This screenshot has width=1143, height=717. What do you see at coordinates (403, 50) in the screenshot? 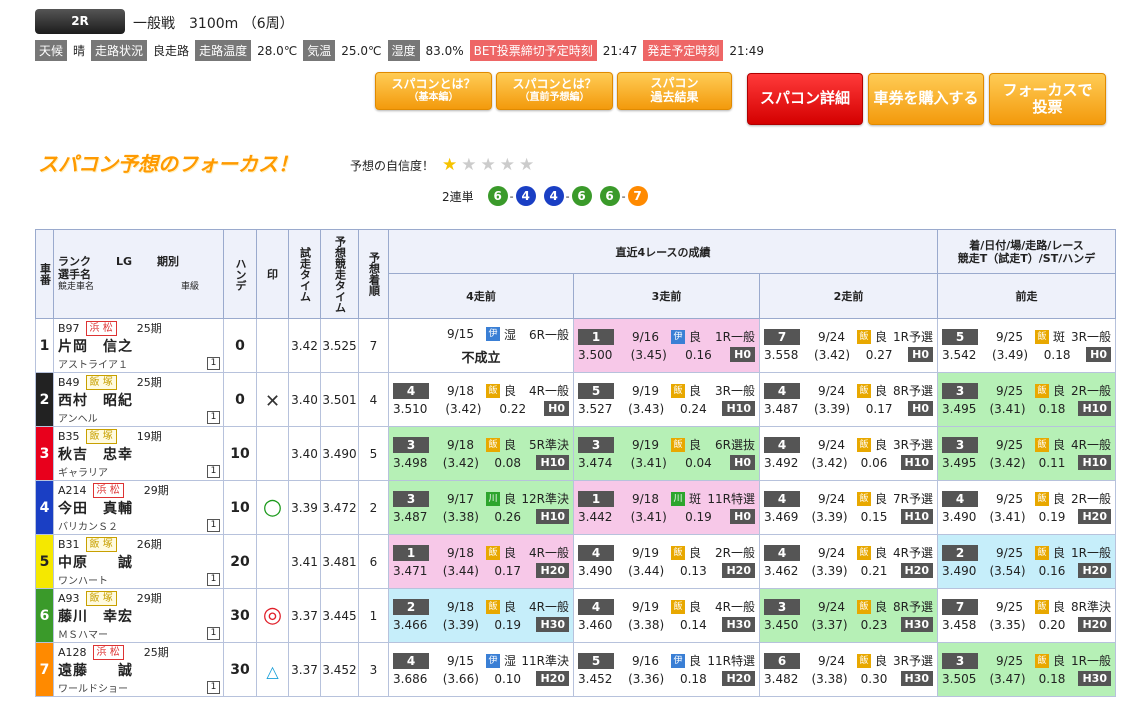
I see `humidity-label: 湿度` at bounding box center [403, 50].